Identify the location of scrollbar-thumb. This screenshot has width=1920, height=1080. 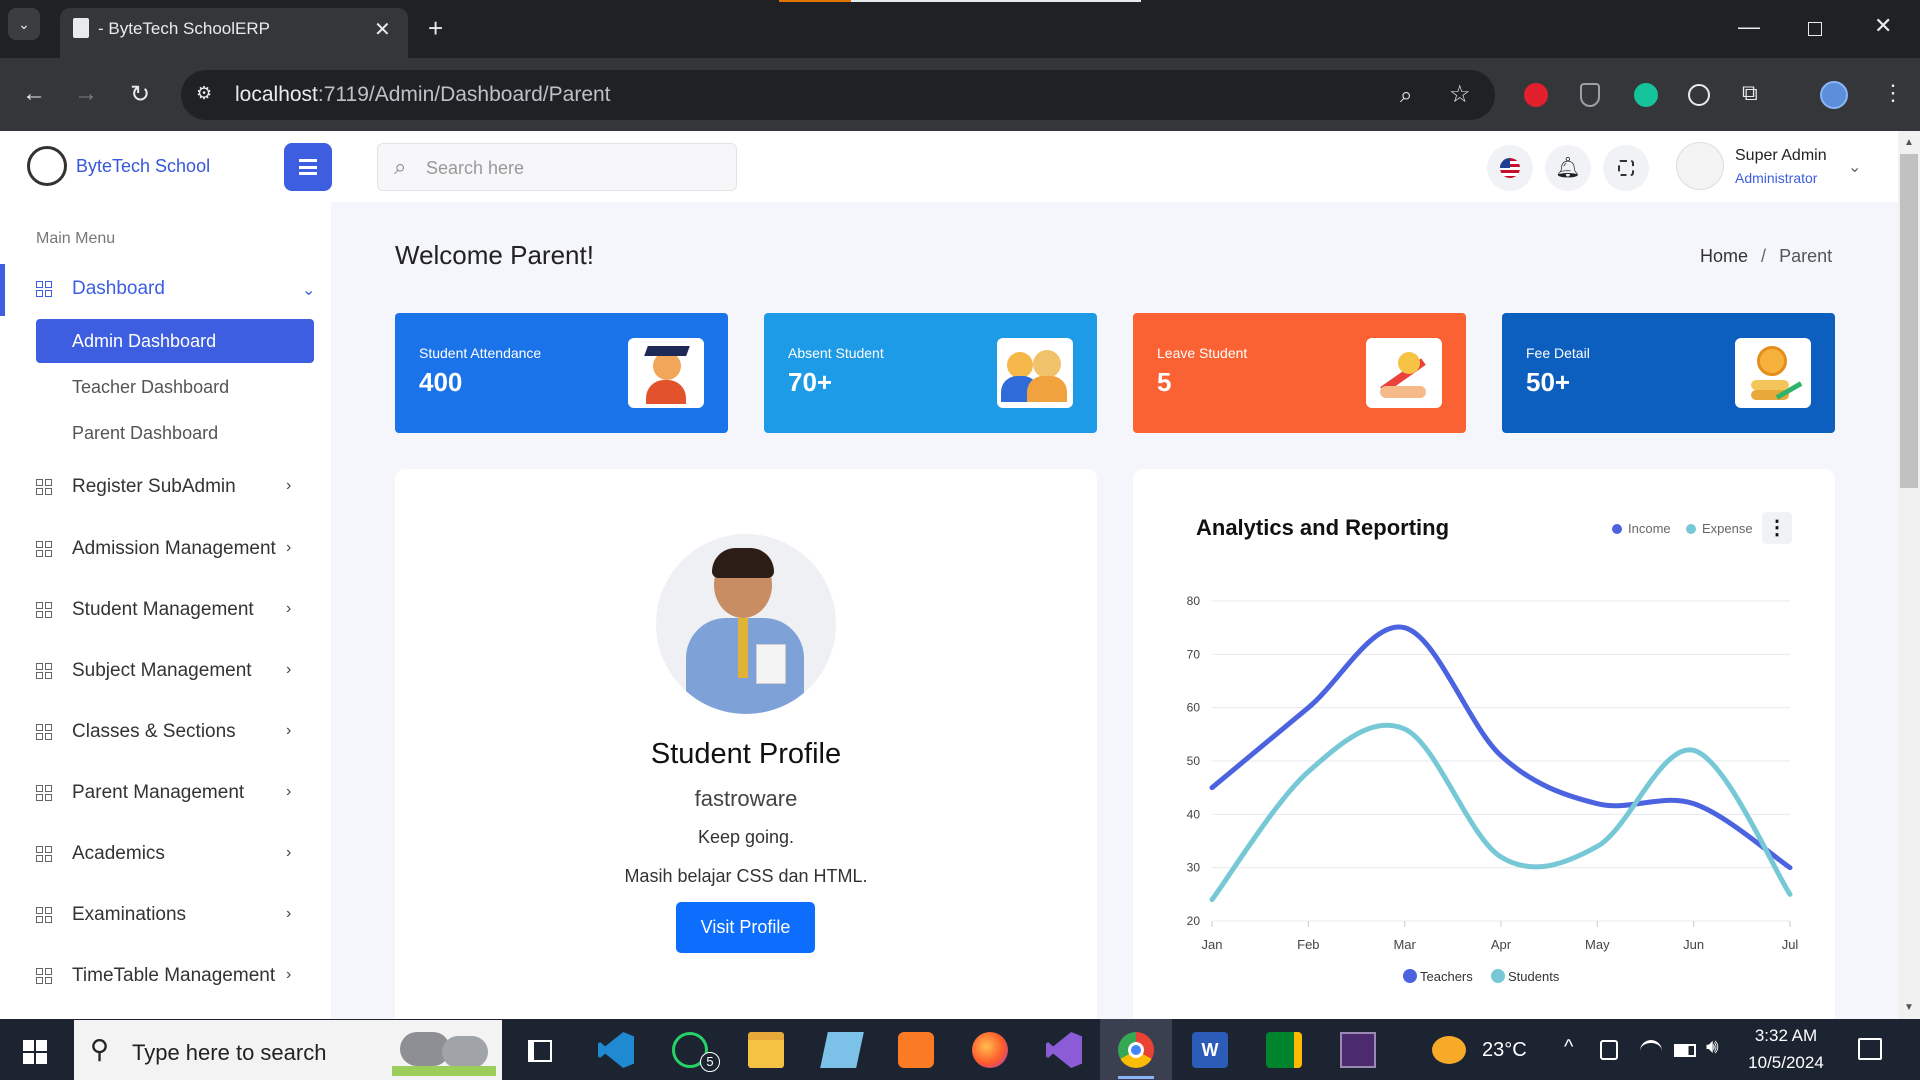
(1909, 321).